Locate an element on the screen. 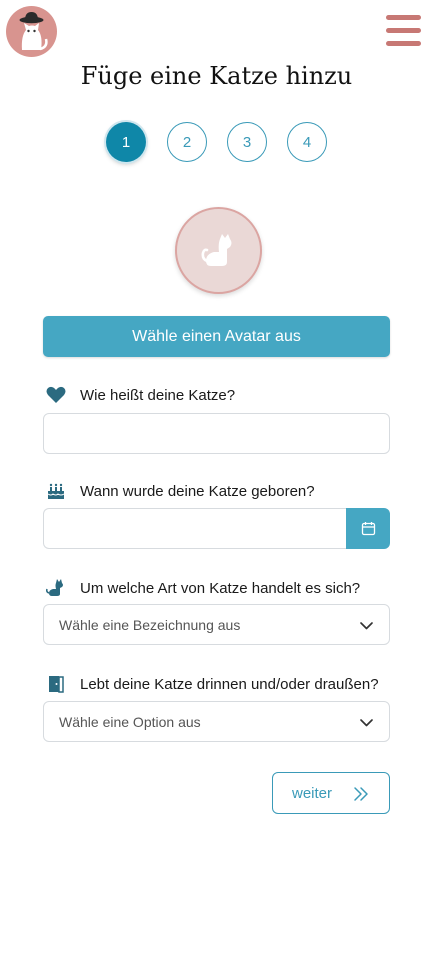 This screenshot has width=433, height=961. birth-date-field is located at coordinates (216, 528).